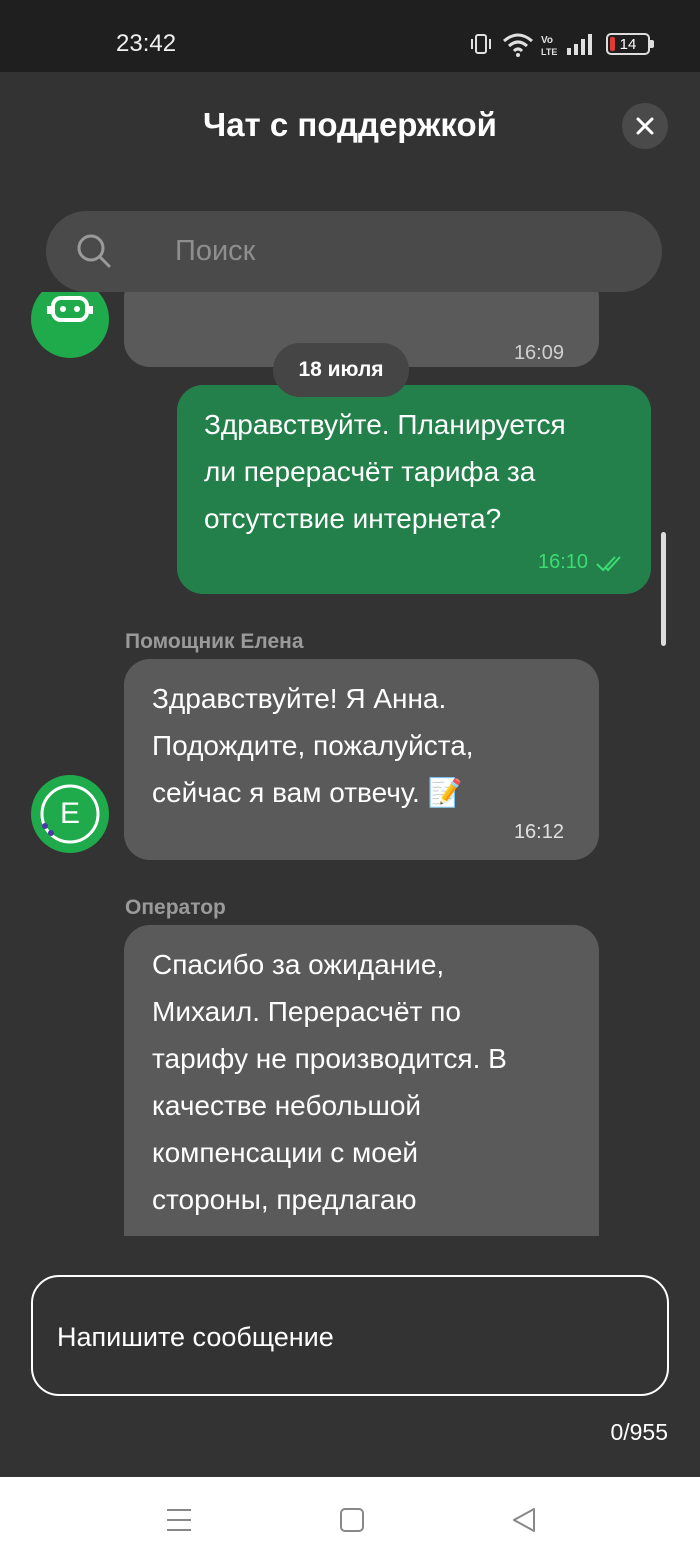 This screenshot has width=700, height=1563. What do you see at coordinates (284, 1199) in the screenshot?
I see `message-line: стороны, предлагаю` at bounding box center [284, 1199].